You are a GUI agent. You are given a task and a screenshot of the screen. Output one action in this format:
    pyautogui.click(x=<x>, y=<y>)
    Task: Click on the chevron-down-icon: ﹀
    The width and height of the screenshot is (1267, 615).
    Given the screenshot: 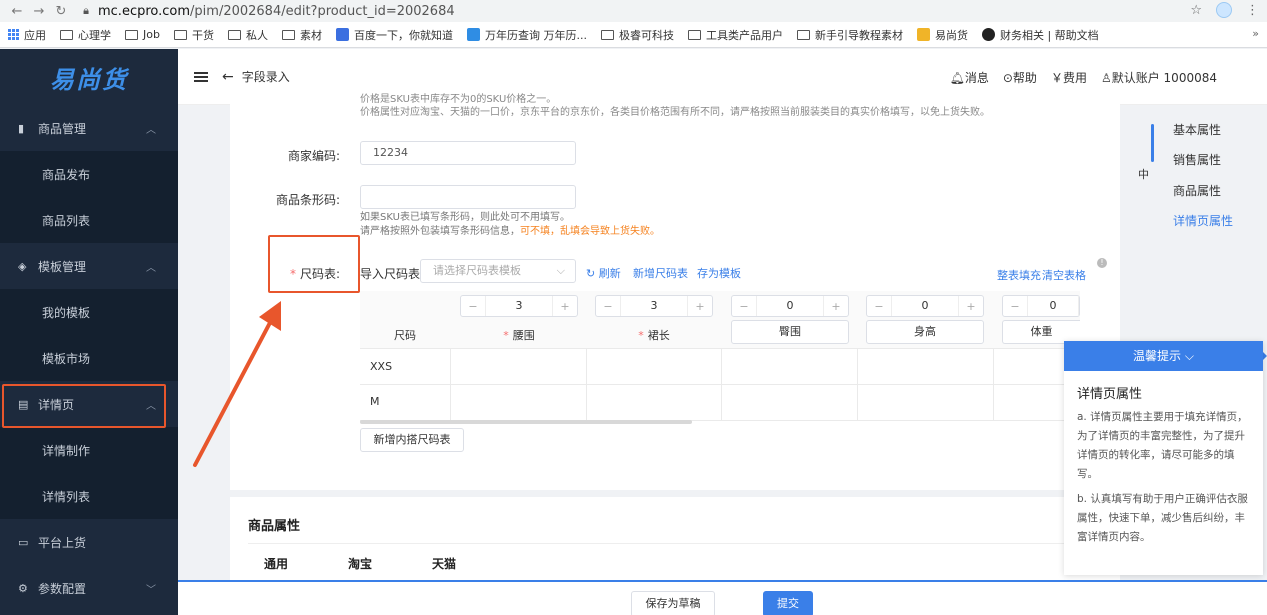 What is the action you would take?
    pyautogui.click(x=151, y=590)
    